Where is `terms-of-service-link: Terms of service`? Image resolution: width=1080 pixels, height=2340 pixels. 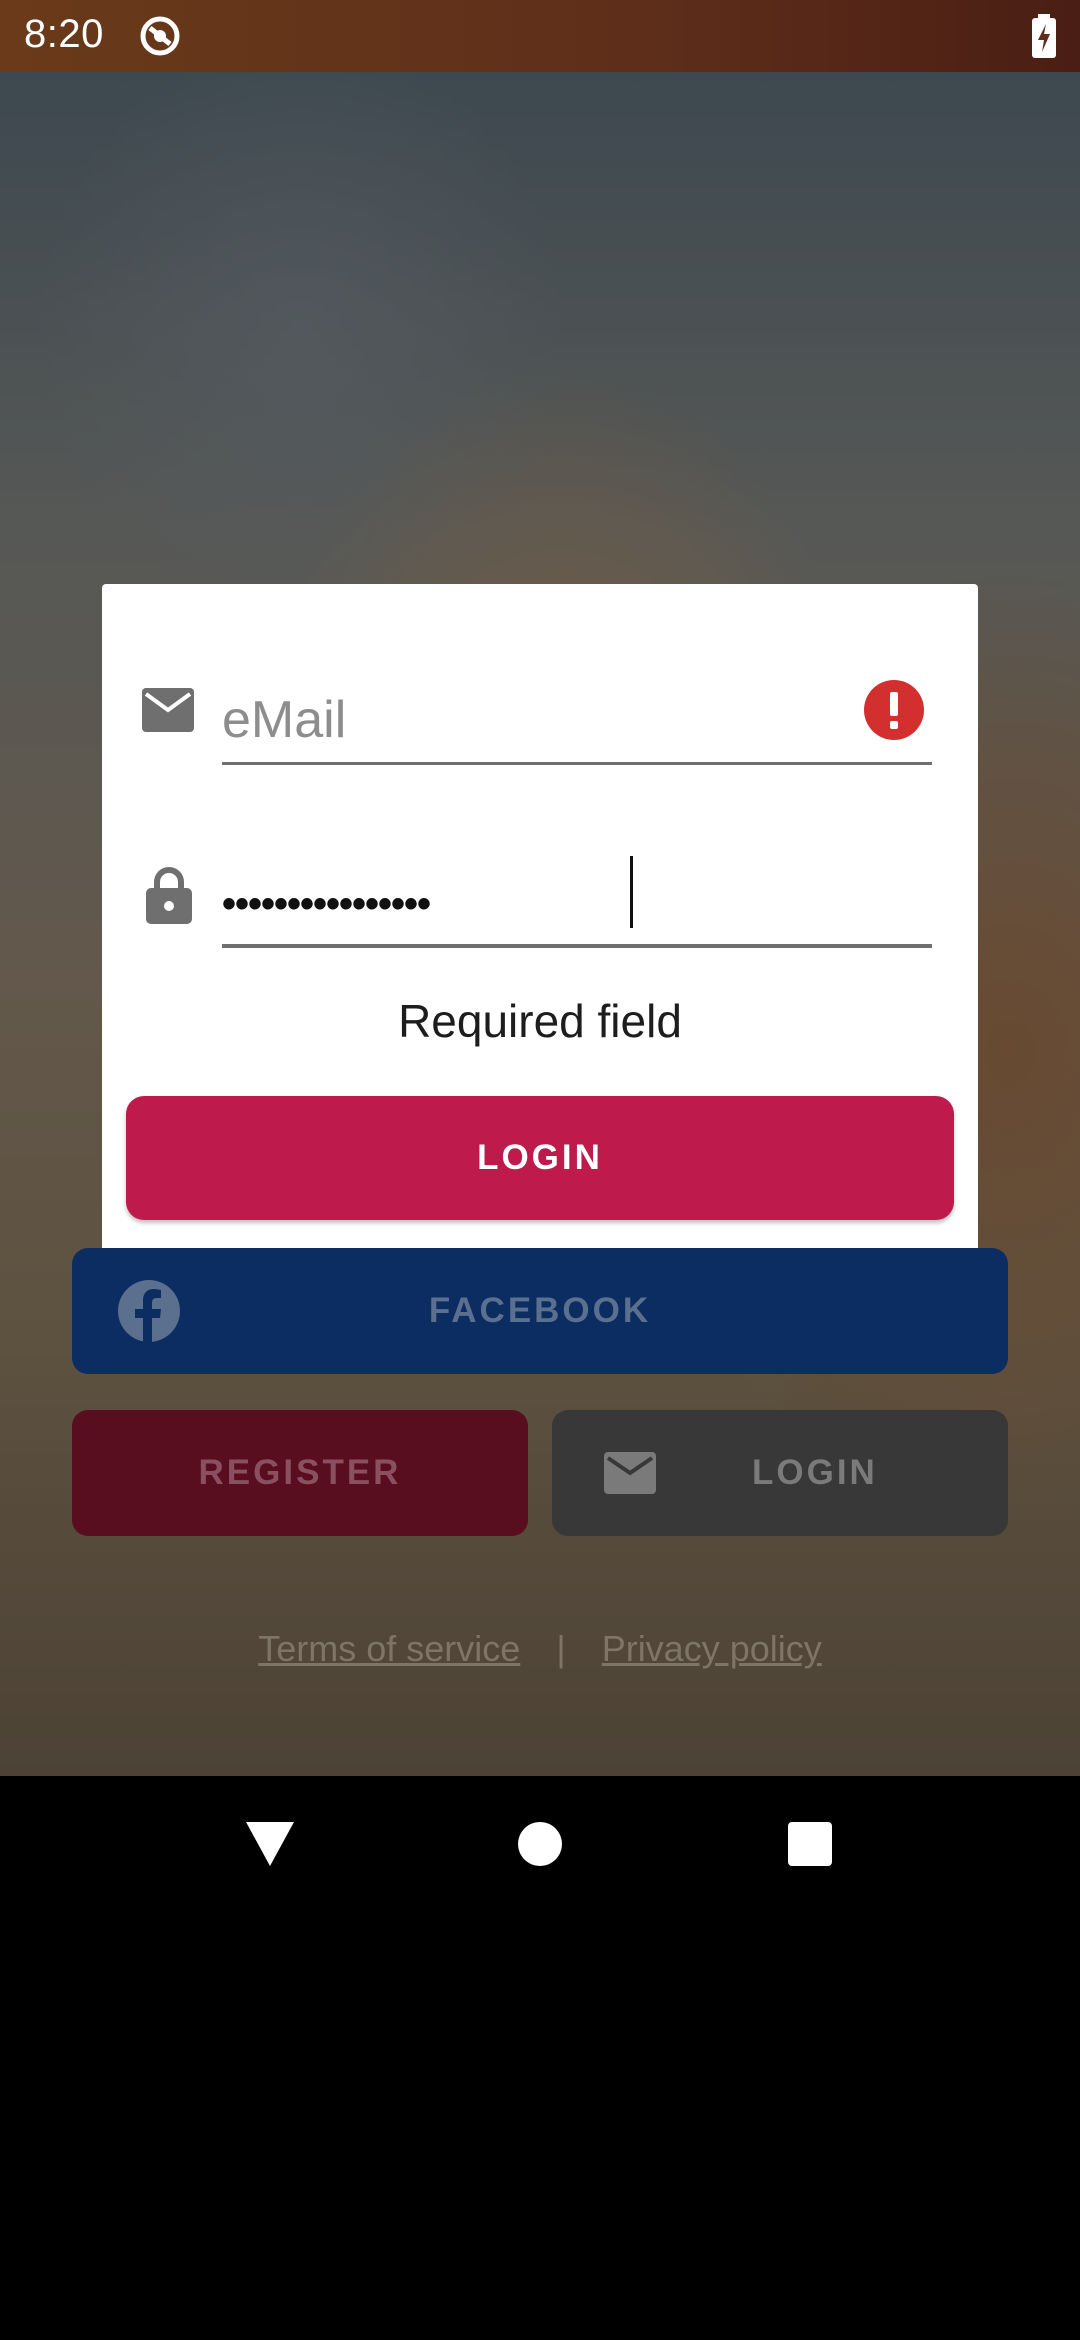 terms-of-service-link: Terms of service is located at coordinates (389, 1648).